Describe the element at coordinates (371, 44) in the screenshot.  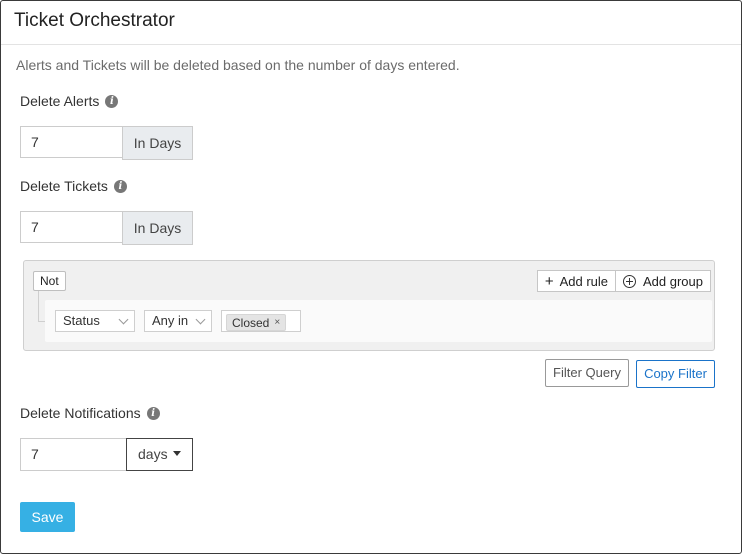
I see `header-divider` at that location.